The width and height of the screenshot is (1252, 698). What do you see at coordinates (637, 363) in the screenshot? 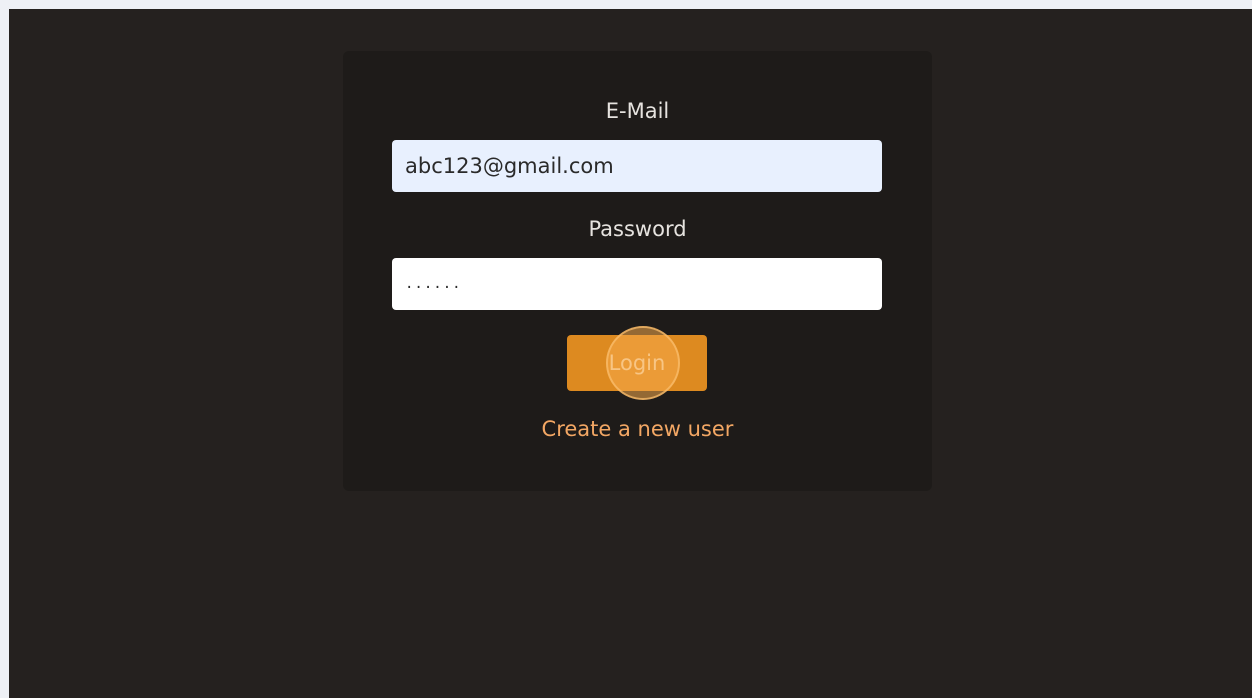
I see `login-button: Login` at bounding box center [637, 363].